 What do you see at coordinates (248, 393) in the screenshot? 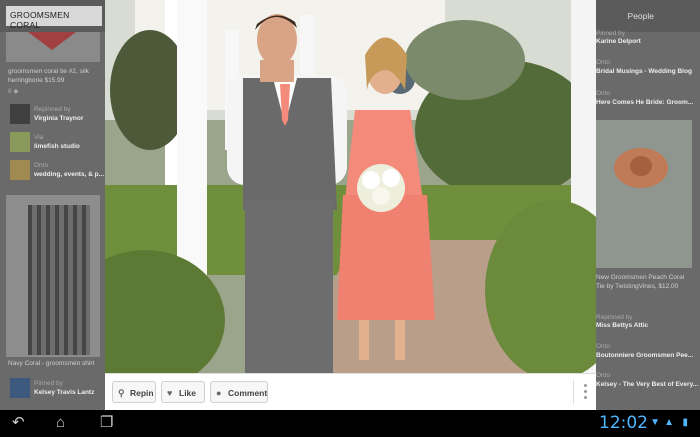
I see `comment-label: Comment` at bounding box center [248, 393].